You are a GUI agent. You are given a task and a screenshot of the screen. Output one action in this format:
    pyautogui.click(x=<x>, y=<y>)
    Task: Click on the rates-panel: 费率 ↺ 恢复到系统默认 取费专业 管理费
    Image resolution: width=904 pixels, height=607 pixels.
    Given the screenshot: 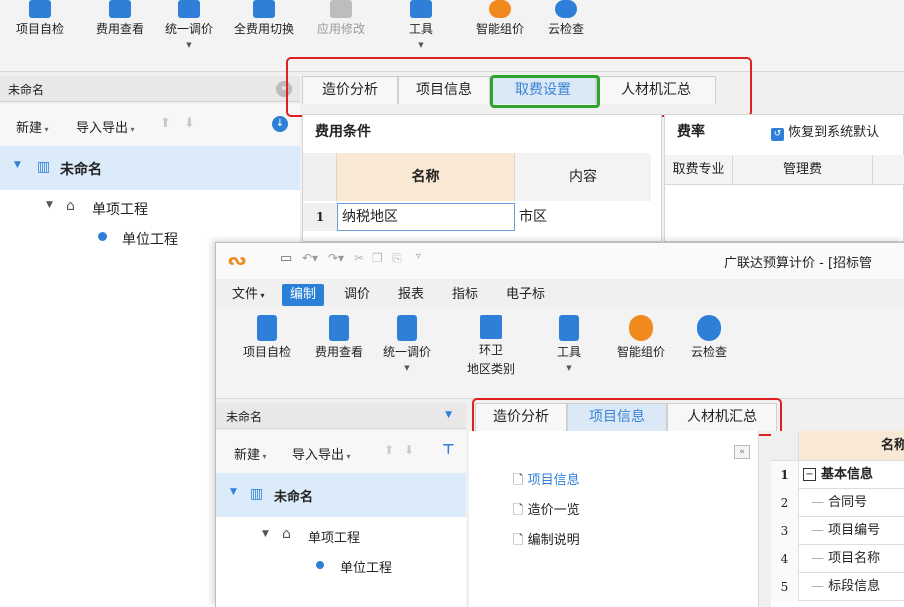 What is the action you would take?
    pyautogui.click(x=784, y=178)
    